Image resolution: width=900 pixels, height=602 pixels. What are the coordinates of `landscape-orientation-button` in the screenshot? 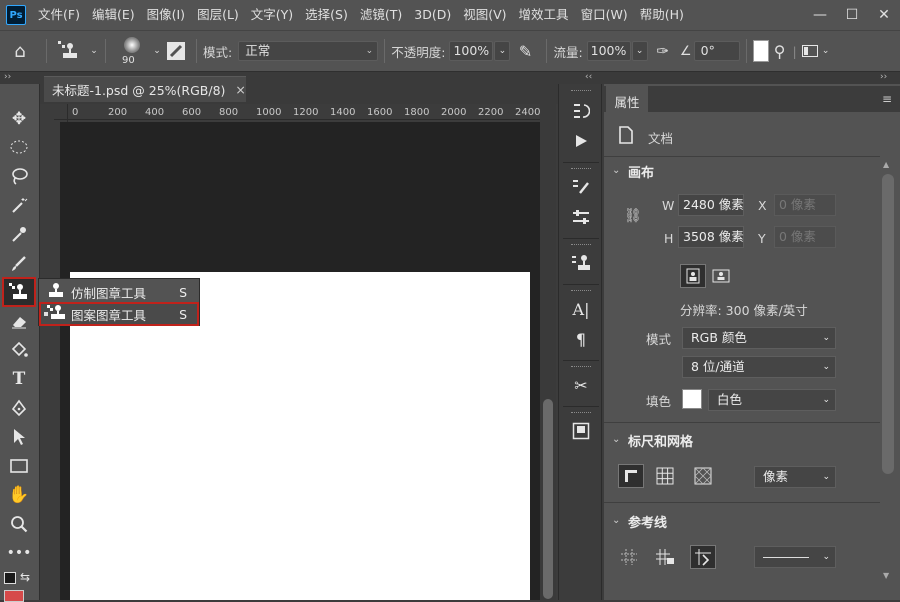 It's located at (721, 276).